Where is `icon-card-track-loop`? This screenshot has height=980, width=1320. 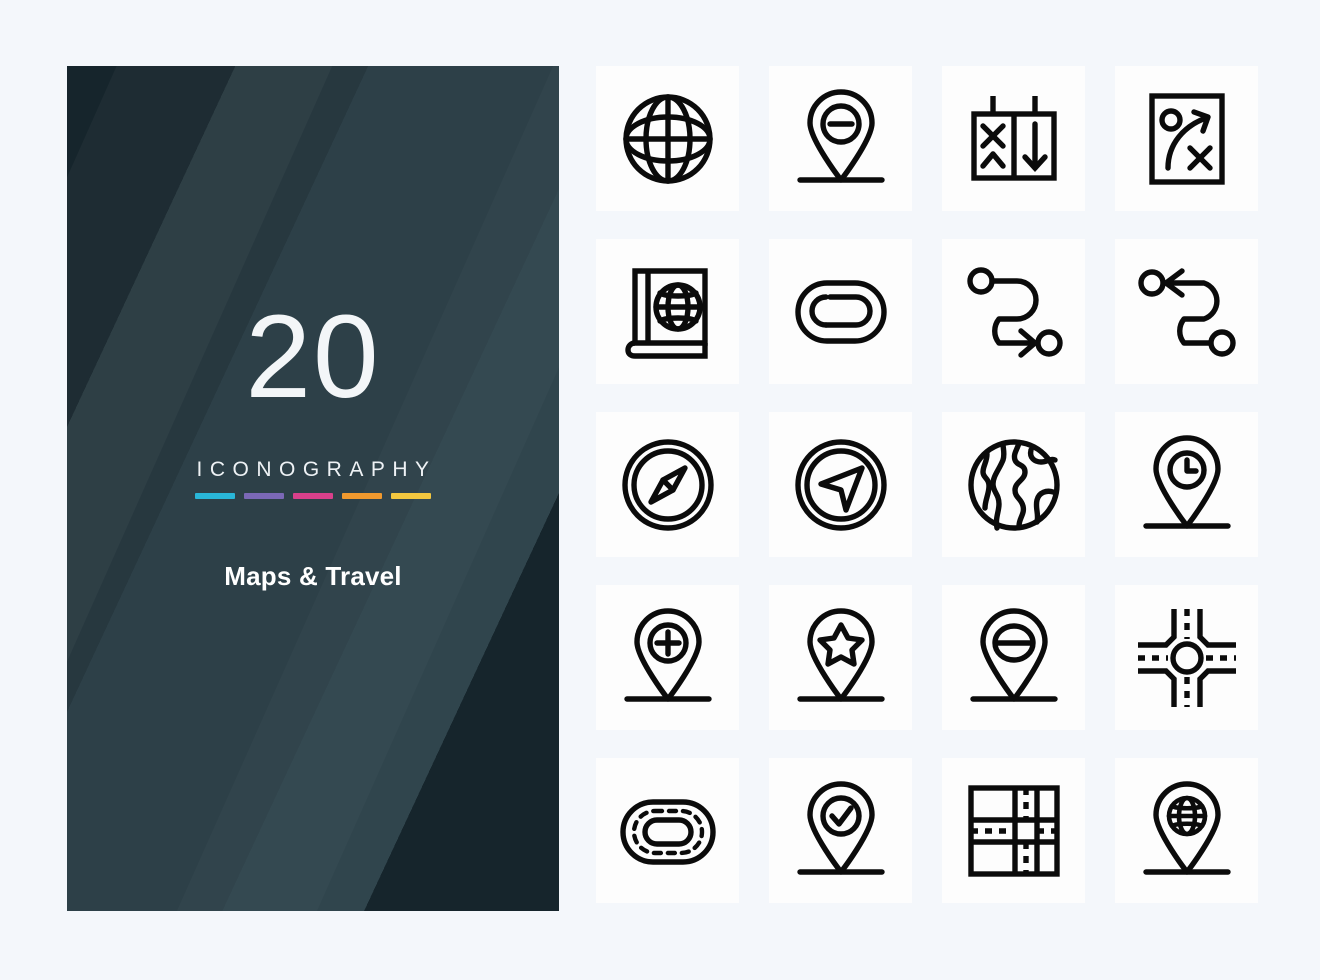
icon-card-track-loop is located at coordinates (840, 311).